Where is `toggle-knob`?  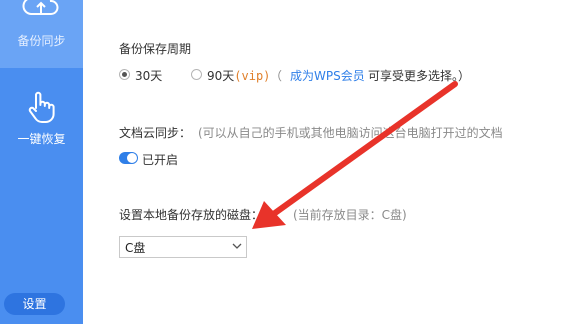 toggle-knob is located at coordinates (132, 158).